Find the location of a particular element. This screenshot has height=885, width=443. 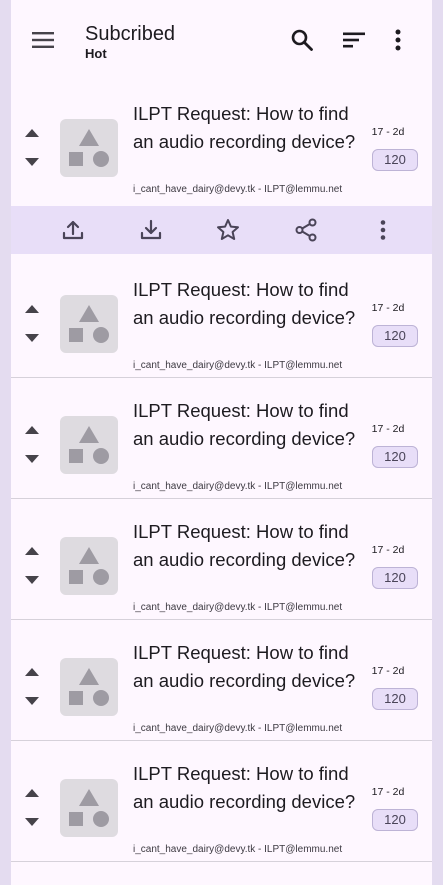

sort-icon is located at coordinates (354, 40).